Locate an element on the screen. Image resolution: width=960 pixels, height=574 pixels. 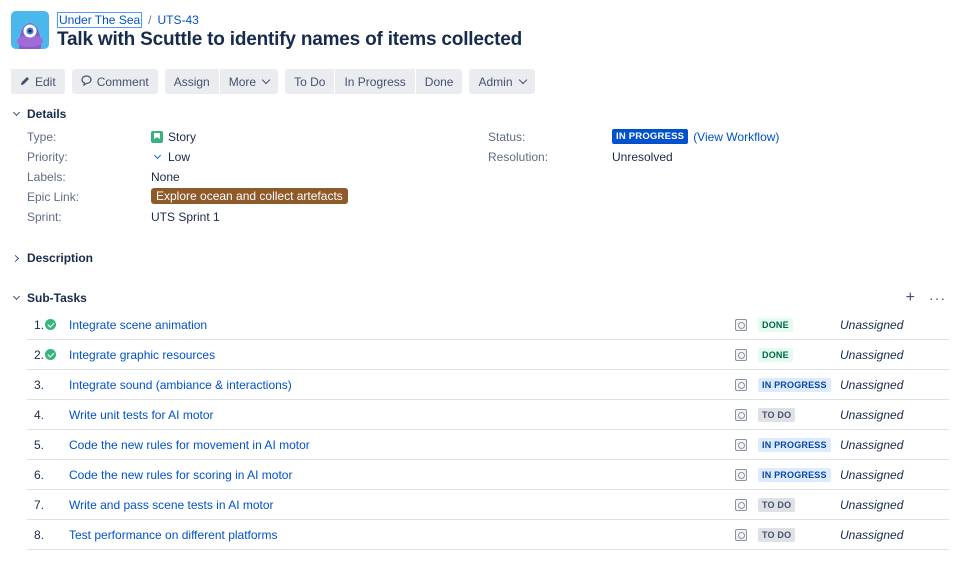
priority-label: Priority: is located at coordinates (47, 157).